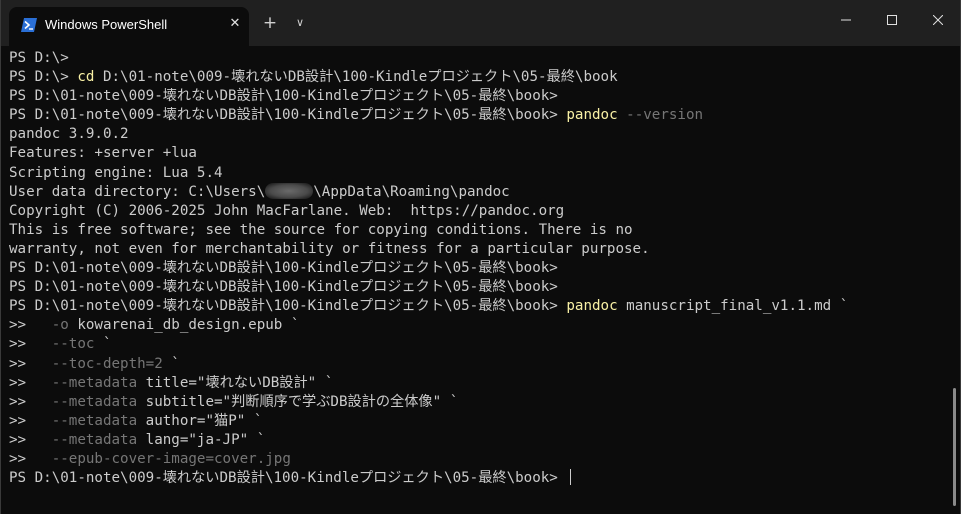 The image size is (961, 514). Describe the element at coordinates (571, 477) in the screenshot. I see `text-cursor` at that location.